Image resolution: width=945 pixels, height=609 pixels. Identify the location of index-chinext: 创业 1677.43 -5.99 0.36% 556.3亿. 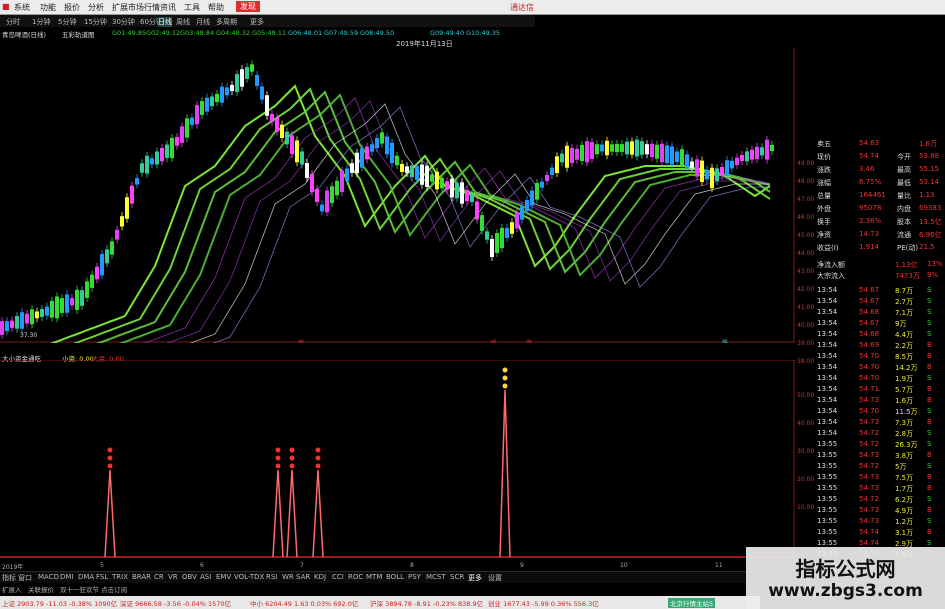
(543, 603).